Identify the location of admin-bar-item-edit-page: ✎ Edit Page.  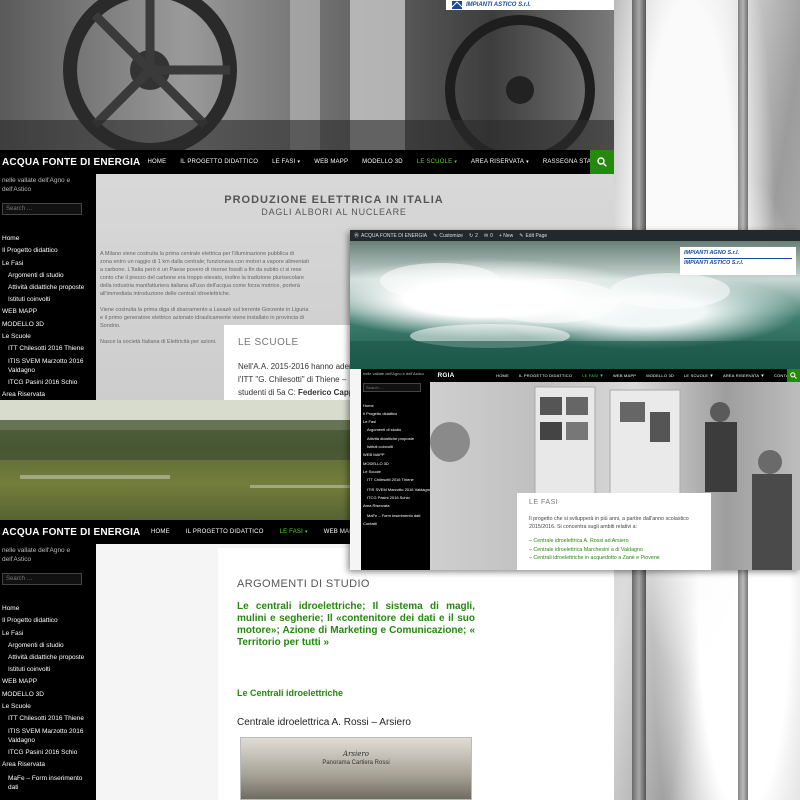
(533, 236).